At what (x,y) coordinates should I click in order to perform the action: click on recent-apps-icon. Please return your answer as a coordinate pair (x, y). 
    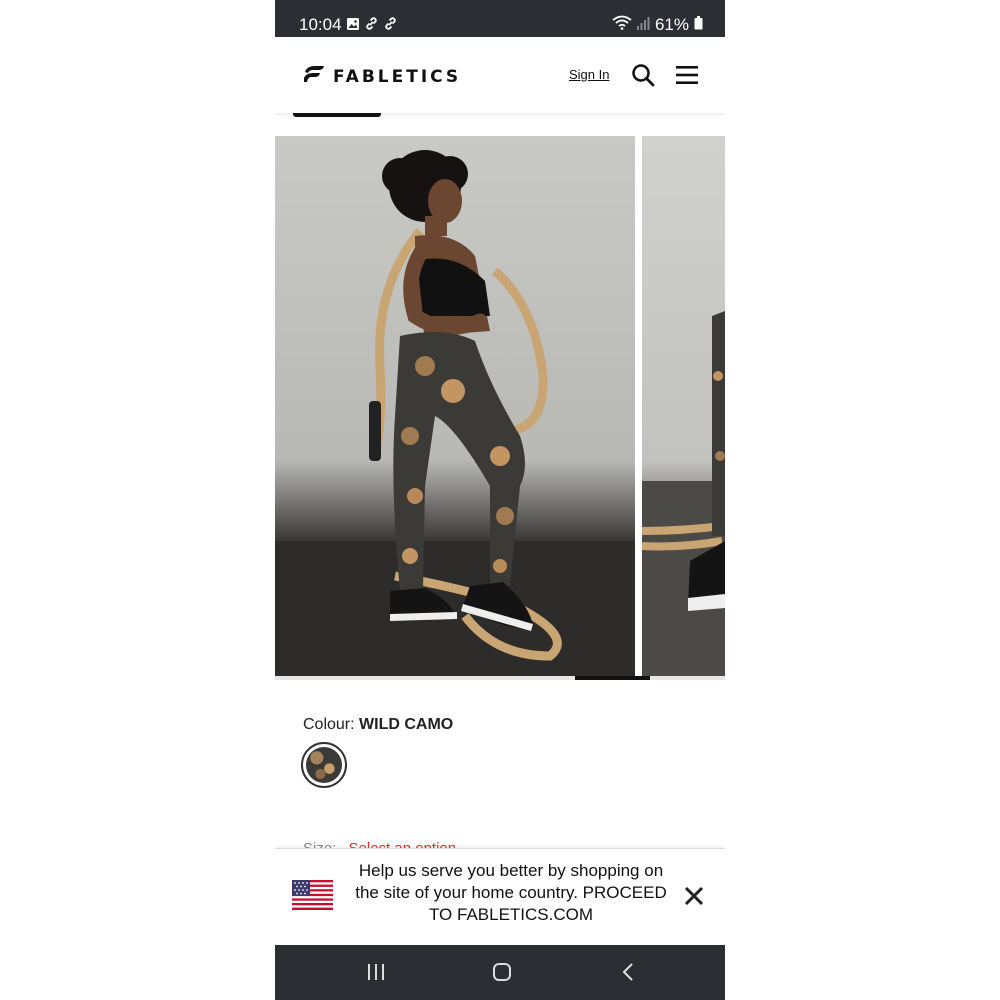
    Looking at the image, I should click on (376, 974).